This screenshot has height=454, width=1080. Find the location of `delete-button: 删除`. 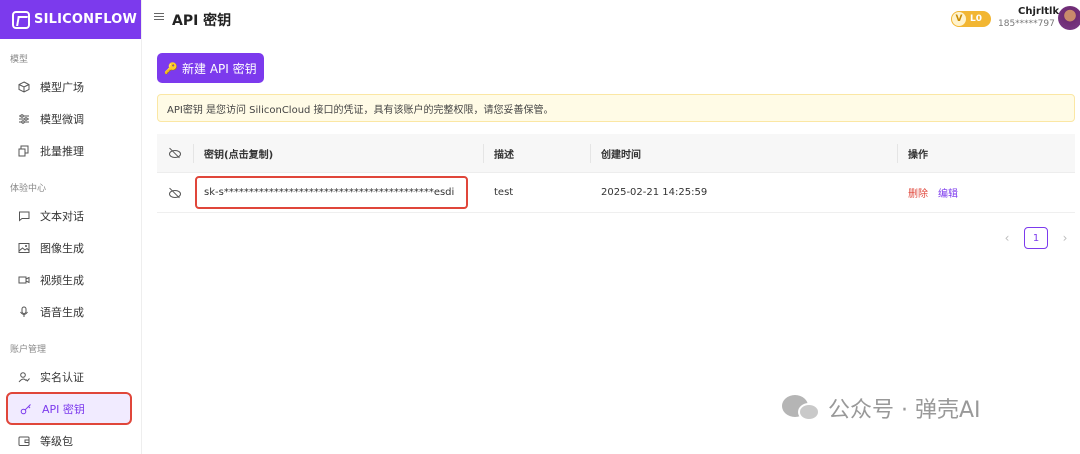

delete-button: 删除 is located at coordinates (918, 192).